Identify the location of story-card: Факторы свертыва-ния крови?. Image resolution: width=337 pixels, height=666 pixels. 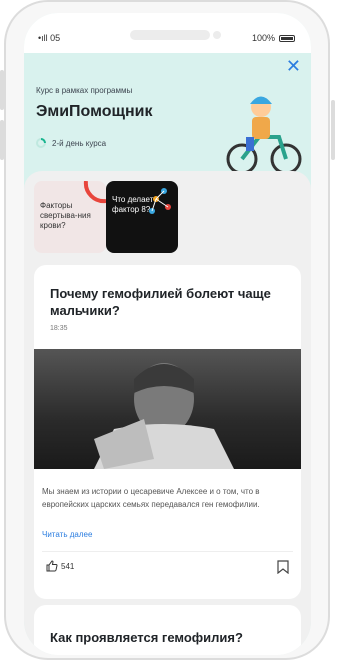
(70, 217).